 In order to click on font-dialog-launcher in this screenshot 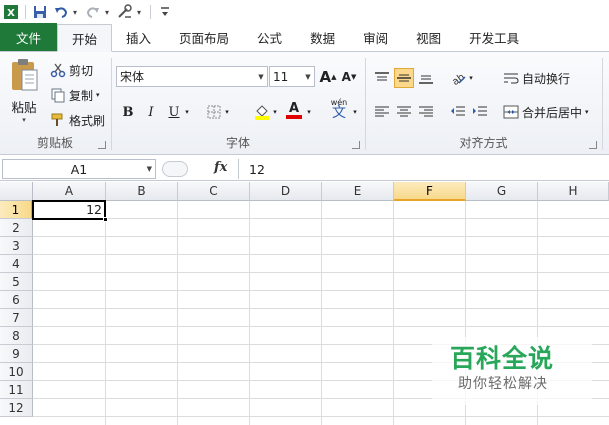, I will do `click(356, 145)`.